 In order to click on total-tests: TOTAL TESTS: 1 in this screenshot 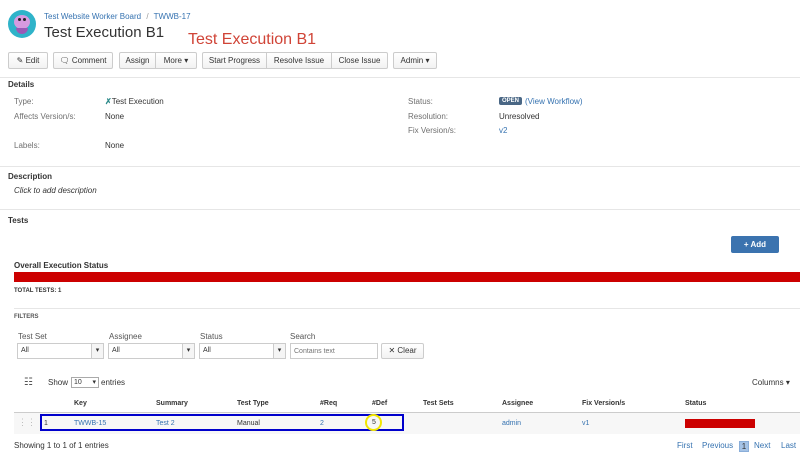, I will do `click(38, 291)`.